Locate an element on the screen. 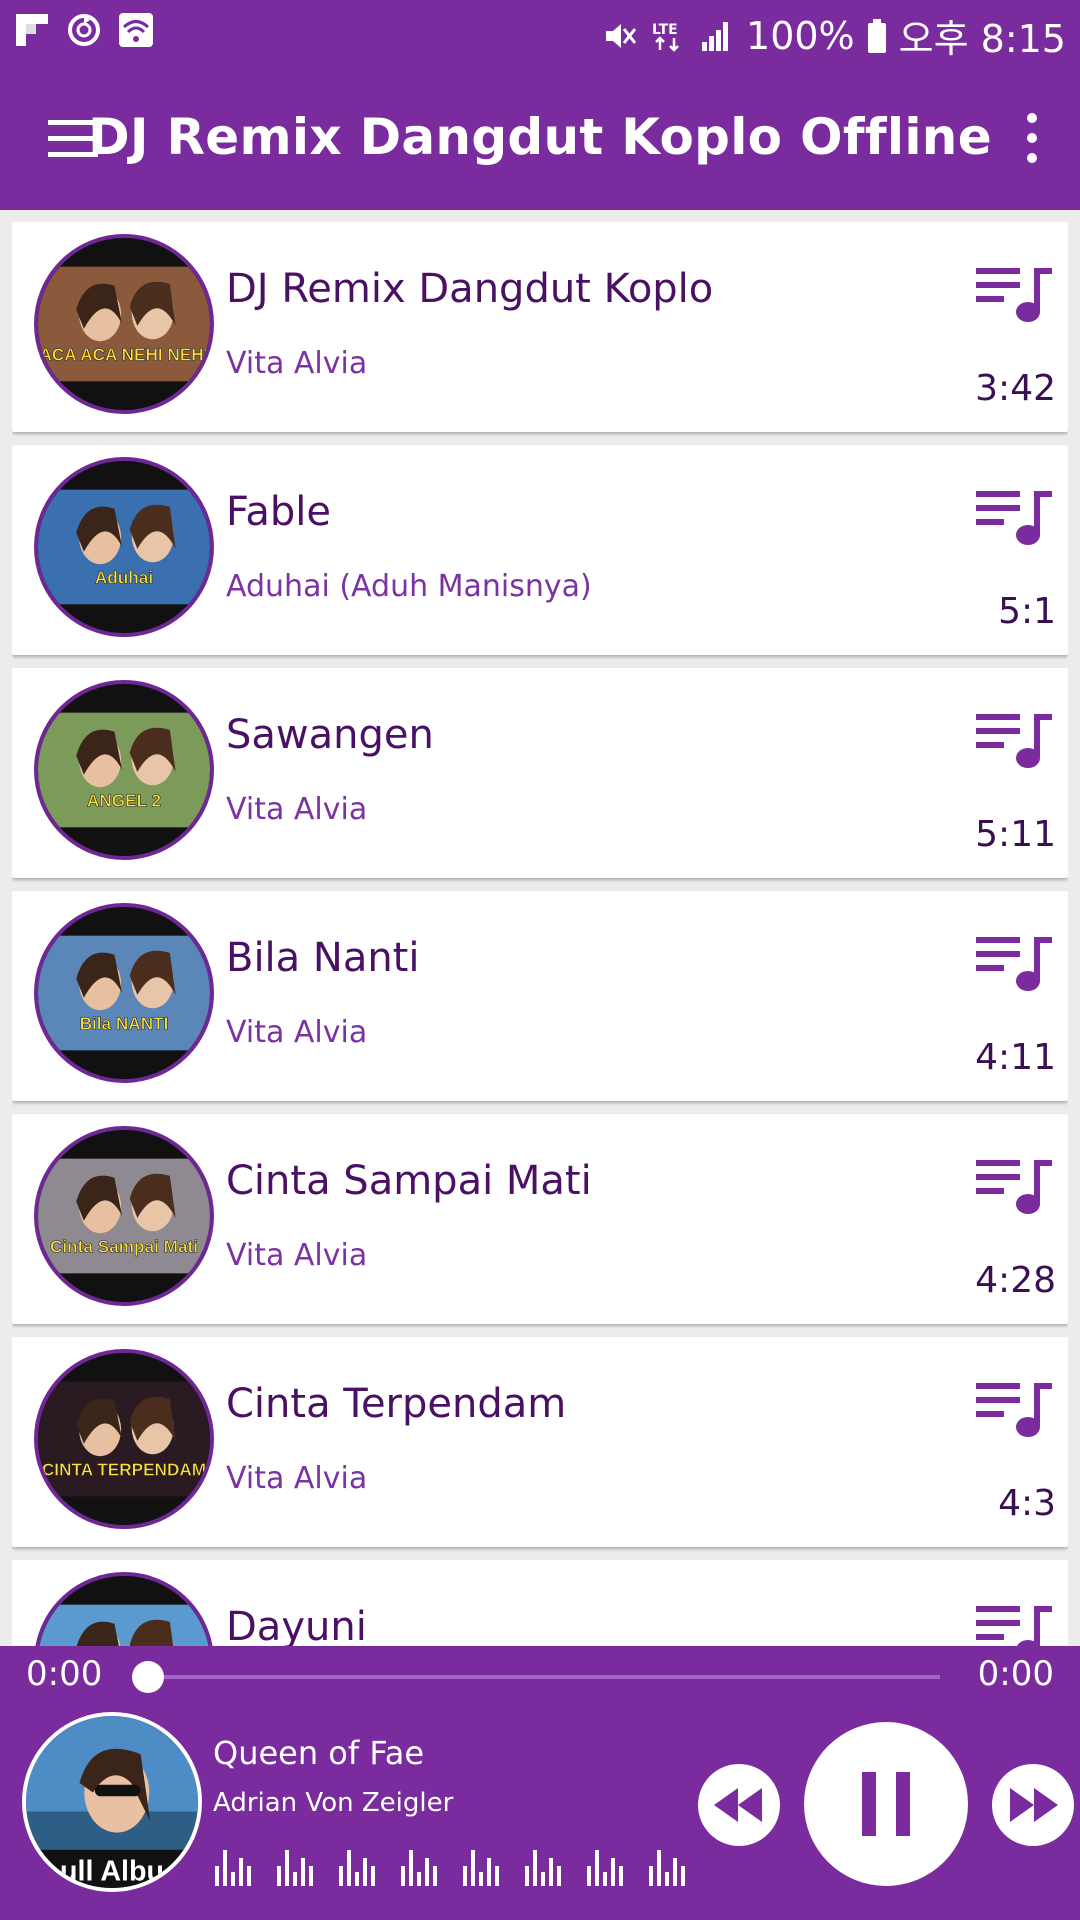 The width and height of the screenshot is (1080, 1920). track-item: Aduhai Fable Aduhai (Aduh Manisnya) 5:1 is located at coordinates (540, 550).